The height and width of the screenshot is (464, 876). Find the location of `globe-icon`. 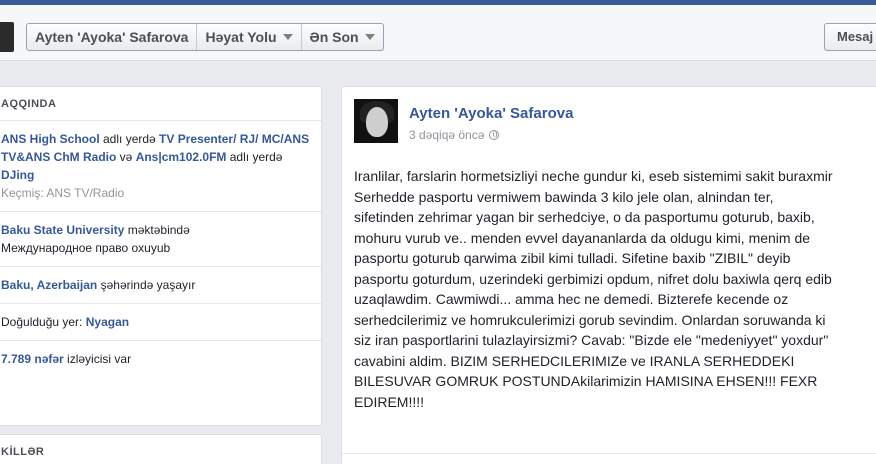

globe-icon is located at coordinates (494, 135).